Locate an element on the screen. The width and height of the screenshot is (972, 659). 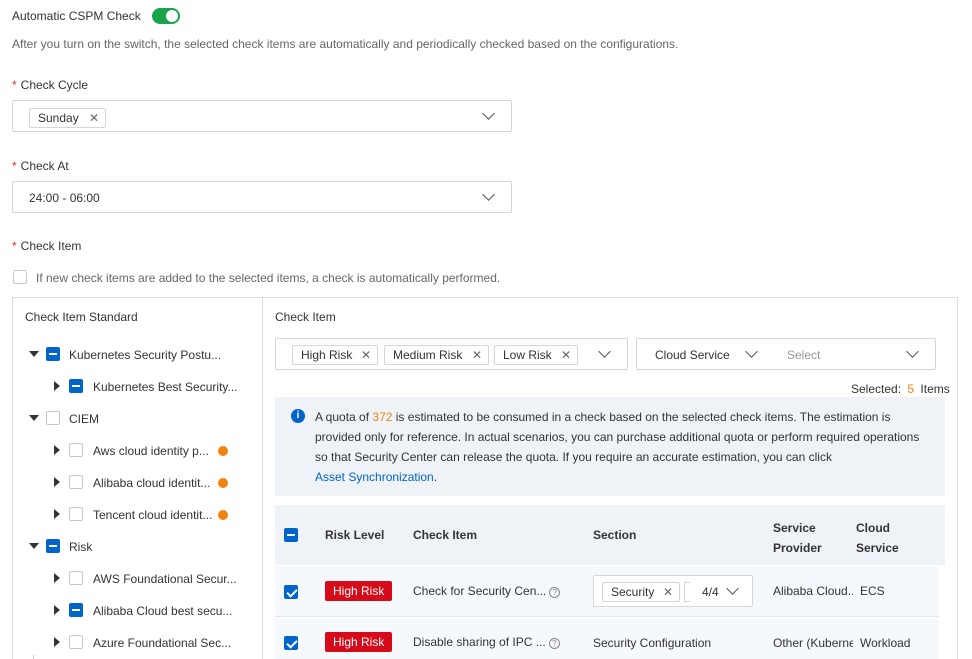
header-service-provider: Service Provider is located at coordinates (797, 538).